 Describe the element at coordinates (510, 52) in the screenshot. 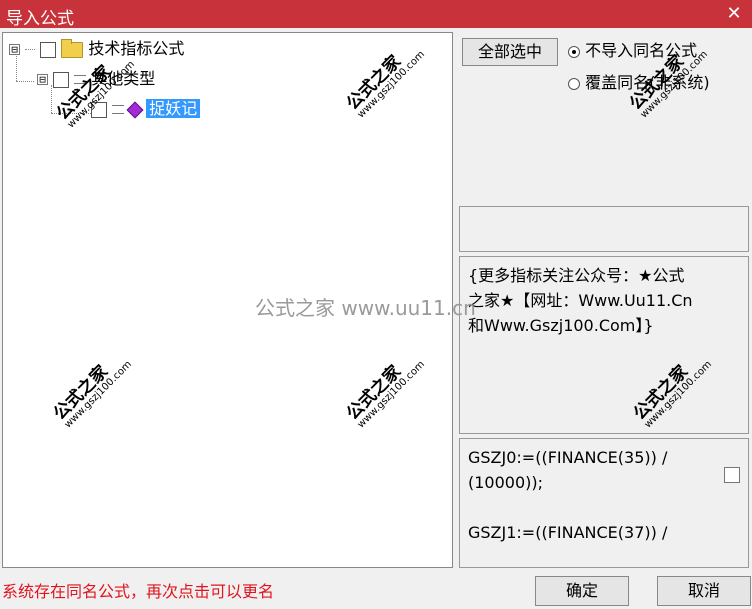

I see `select-all-button: 全部选中` at that location.